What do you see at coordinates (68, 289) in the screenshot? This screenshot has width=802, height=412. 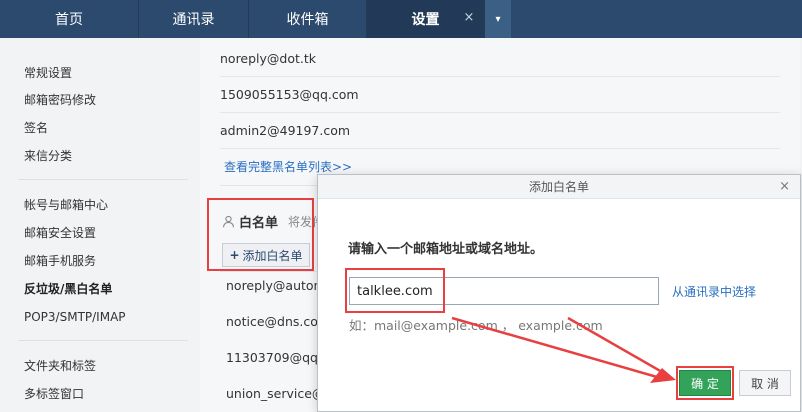 I see `sidebar-item-antispam: 反垃圾/黑白名单` at bounding box center [68, 289].